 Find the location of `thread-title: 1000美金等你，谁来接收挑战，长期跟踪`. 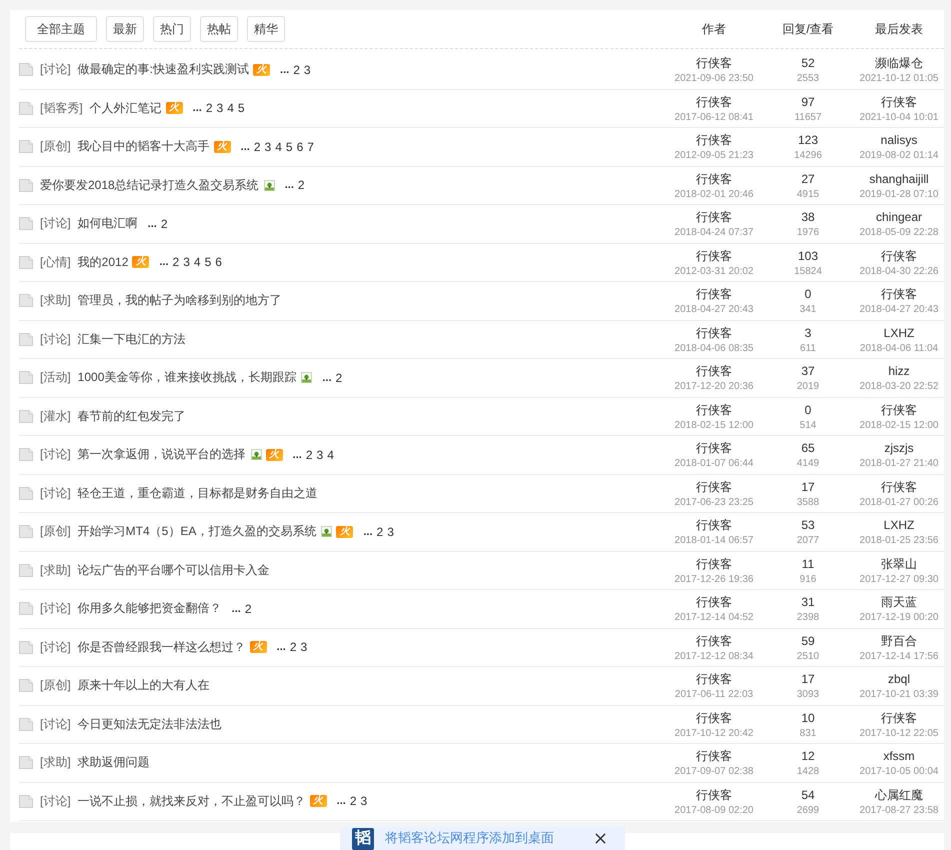

thread-title: 1000美金等你，谁来接收挑战，长期跟踪 is located at coordinates (187, 377).